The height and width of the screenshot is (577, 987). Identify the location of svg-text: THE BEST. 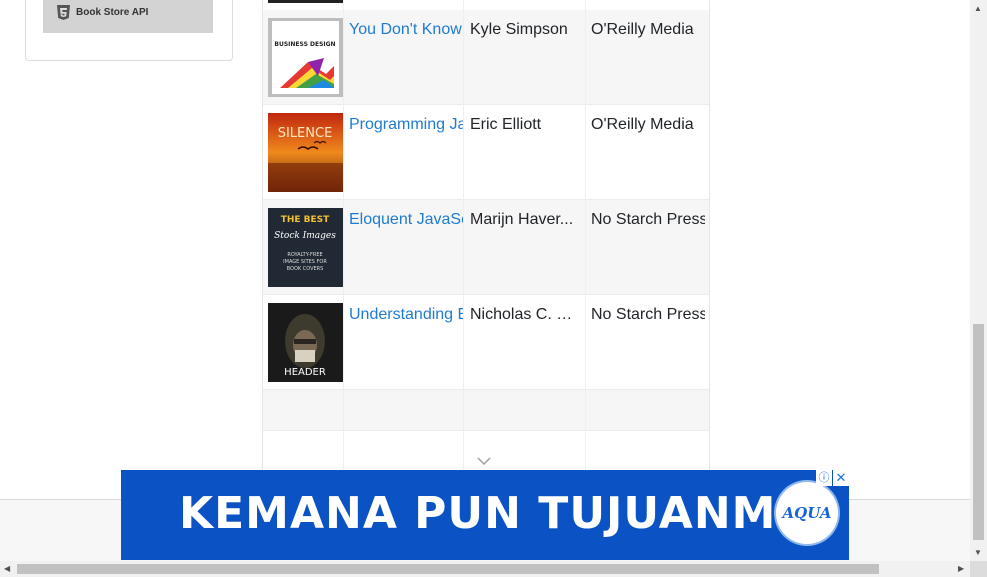
(305, 220).